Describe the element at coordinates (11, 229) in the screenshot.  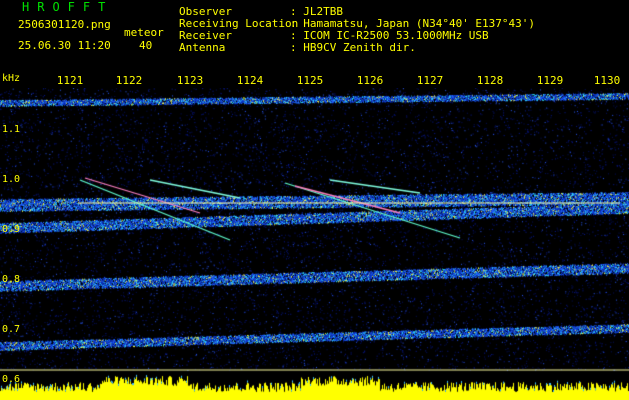
I see `freq-tick-label: 0.9` at that location.